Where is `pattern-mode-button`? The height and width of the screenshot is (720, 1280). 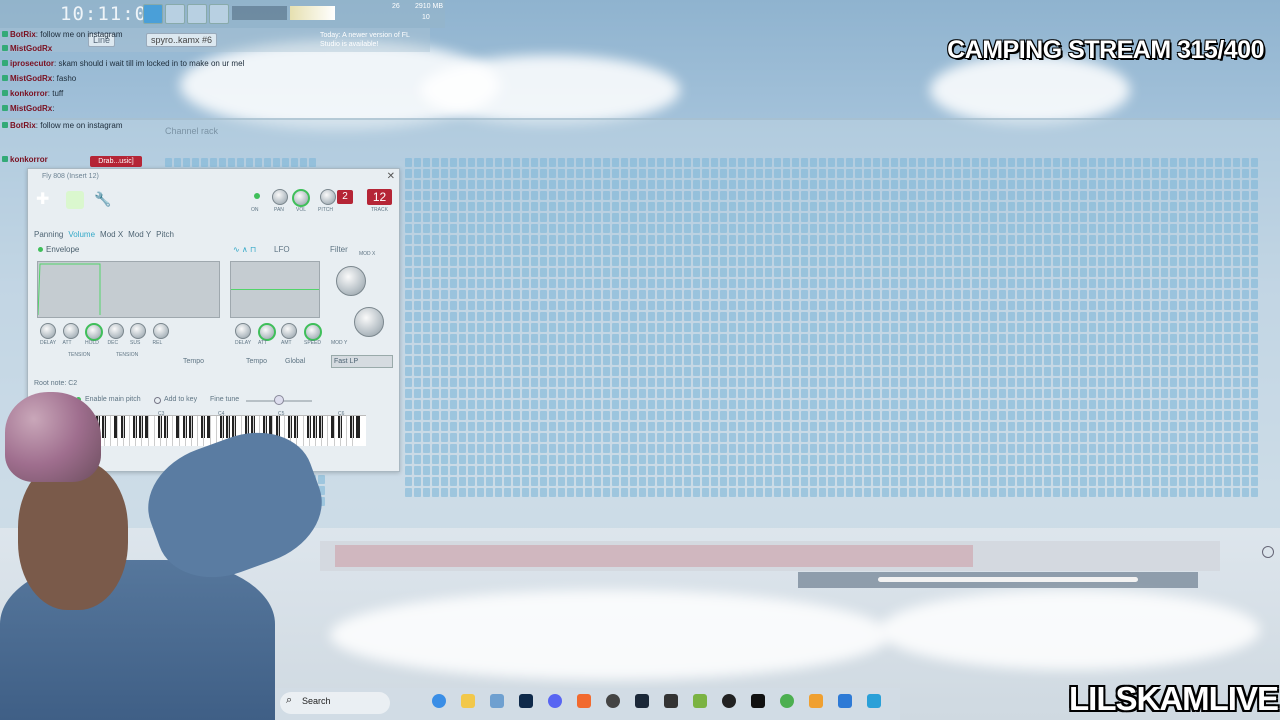 pattern-mode-button is located at coordinates (153, 14).